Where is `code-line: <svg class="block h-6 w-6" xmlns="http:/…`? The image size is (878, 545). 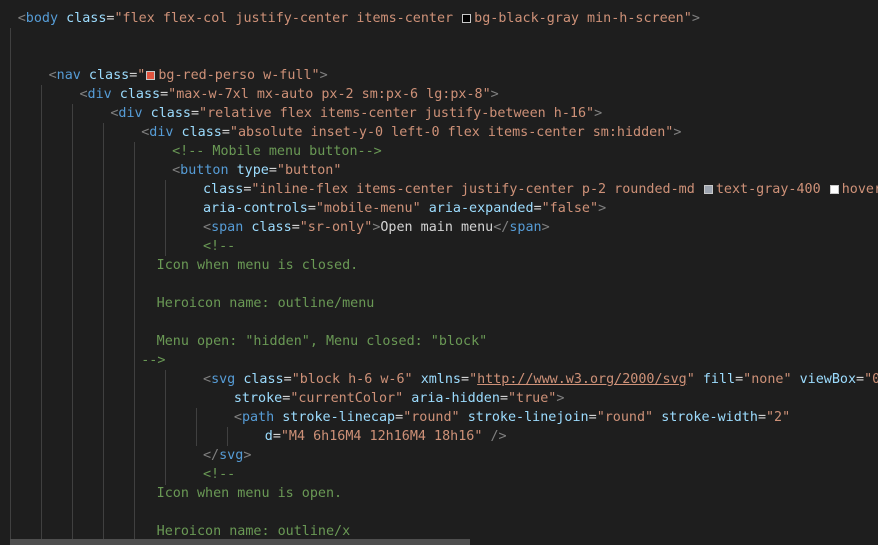
code-line: <svg class="block h-6 w-6" xmlns="http:/… is located at coordinates (540, 379).